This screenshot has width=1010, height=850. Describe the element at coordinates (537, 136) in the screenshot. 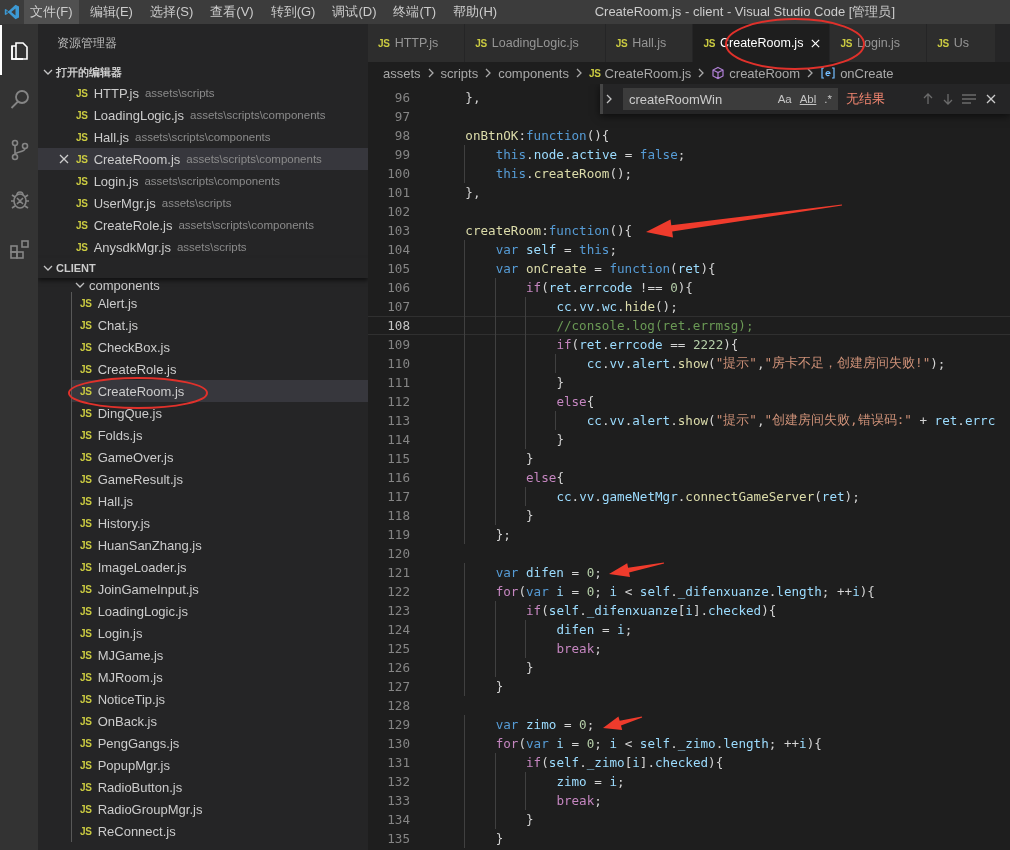

I see `code-line: onBtnOK:function(){` at that location.